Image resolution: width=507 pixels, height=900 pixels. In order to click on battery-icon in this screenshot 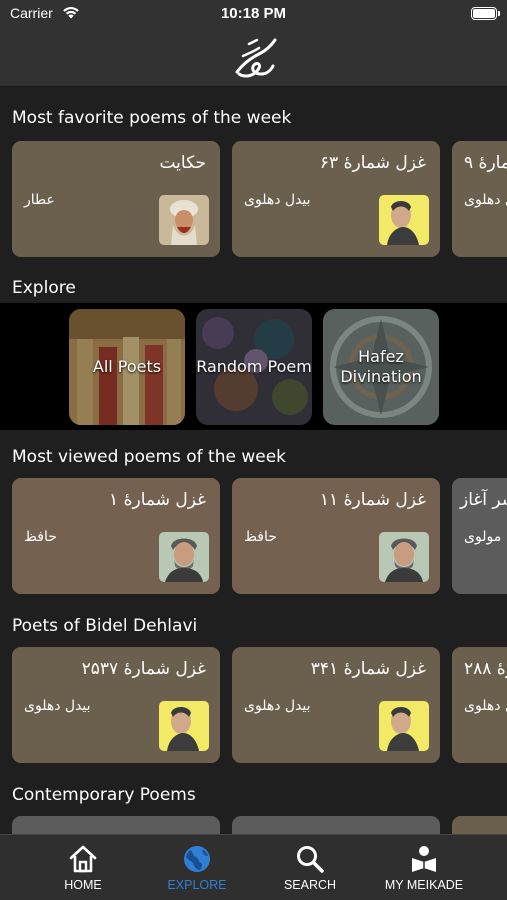, I will do `click(485, 13)`.